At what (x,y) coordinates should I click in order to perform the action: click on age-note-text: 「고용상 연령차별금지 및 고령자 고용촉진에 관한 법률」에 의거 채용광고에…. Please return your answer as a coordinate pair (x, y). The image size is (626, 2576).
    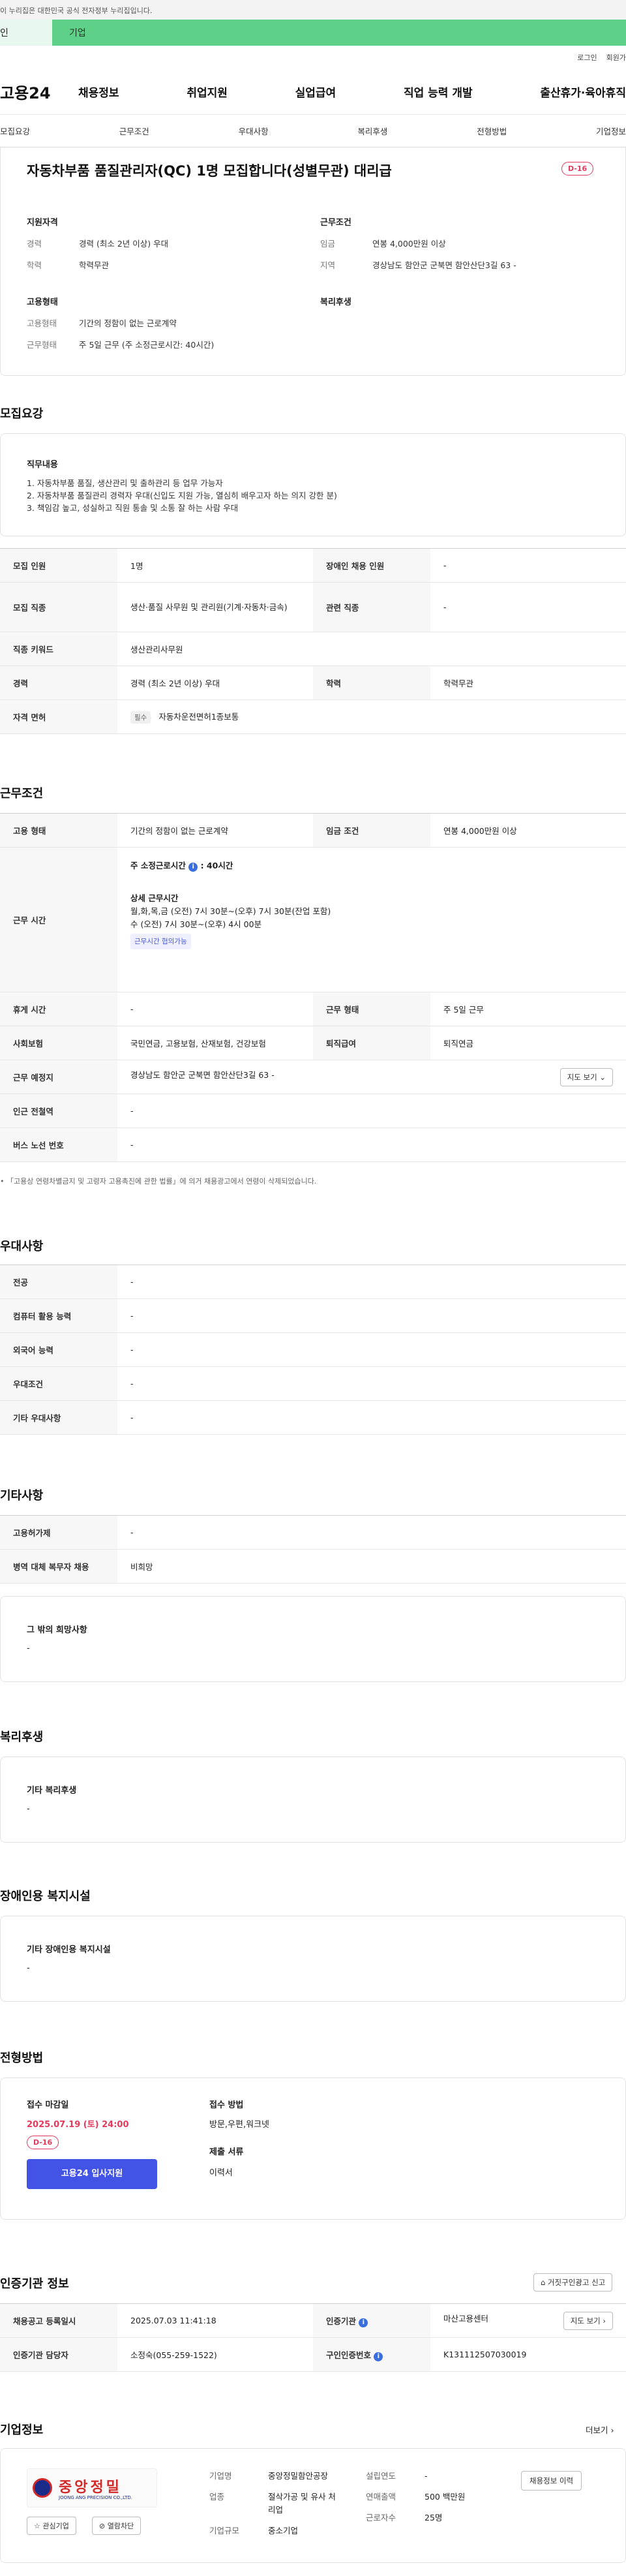
    Looking at the image, I should click on (162, 1181).